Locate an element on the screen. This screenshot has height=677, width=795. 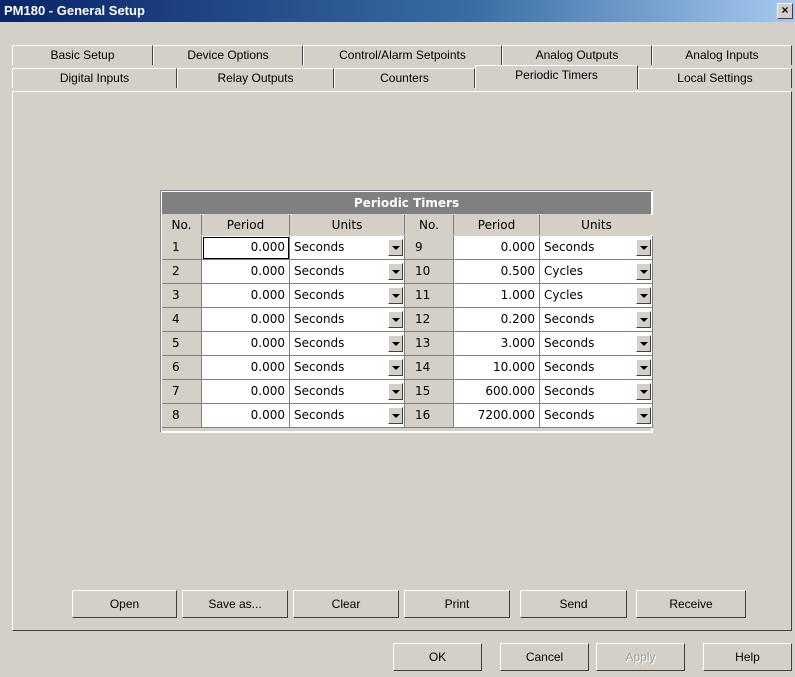
row-number: 2 is located at coordinates (182, 272).